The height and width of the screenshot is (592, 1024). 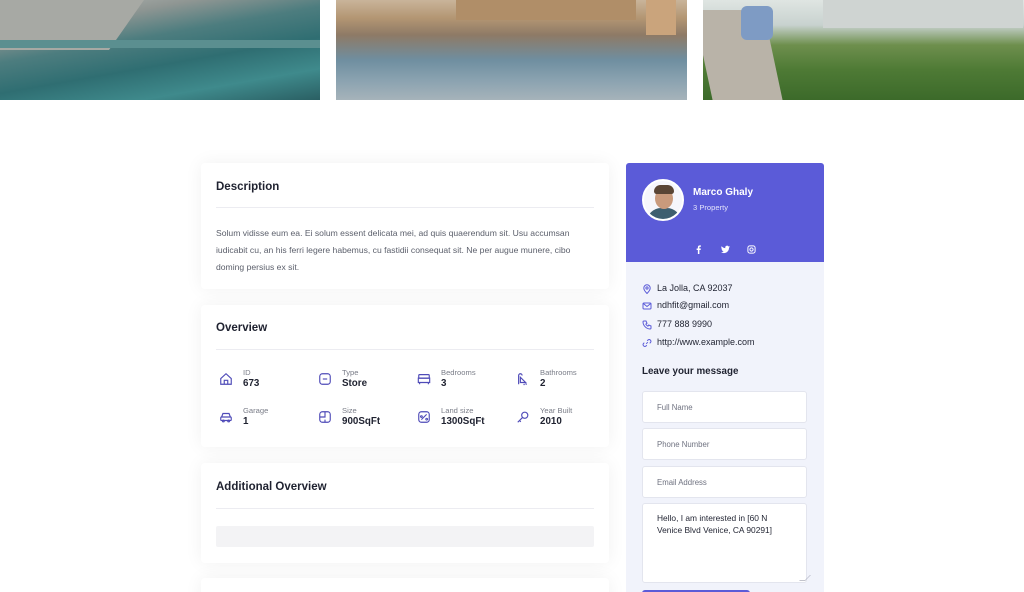 What do you see at coordinates (405, 585) in the screenshot?
I see `next-section-card` at bounding box center [405, 585].